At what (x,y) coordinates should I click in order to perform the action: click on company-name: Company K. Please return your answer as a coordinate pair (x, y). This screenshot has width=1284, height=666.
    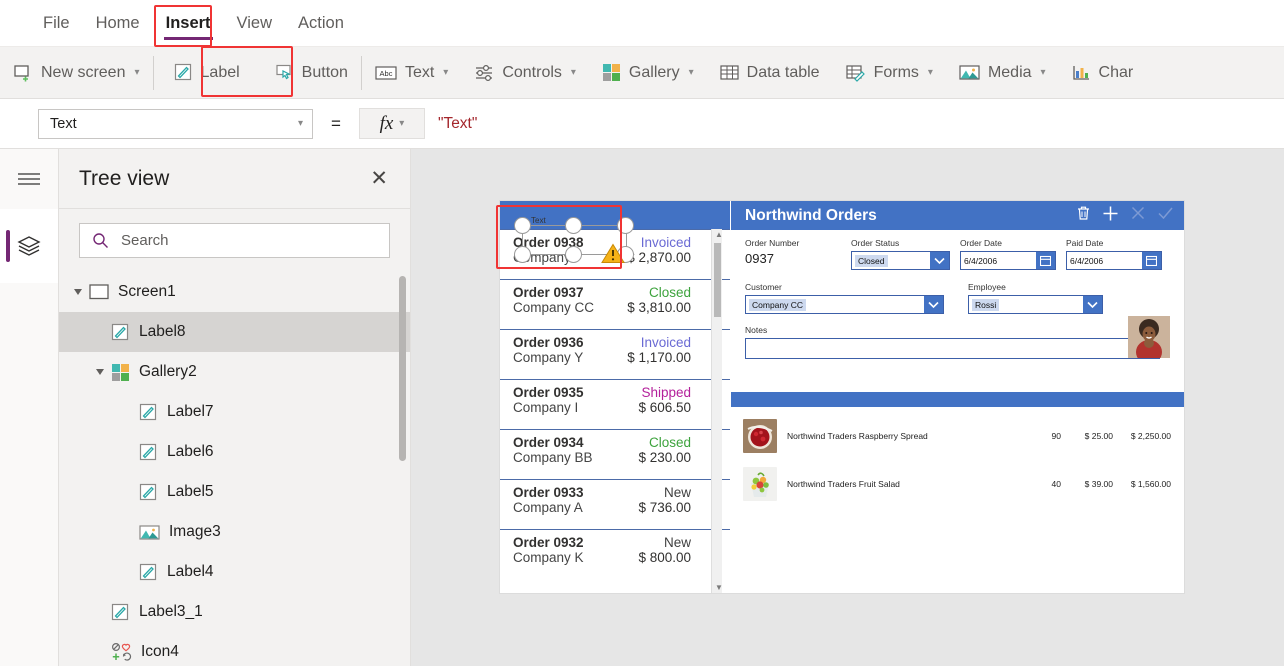
    Looking at the image, I should click on (548, 557).